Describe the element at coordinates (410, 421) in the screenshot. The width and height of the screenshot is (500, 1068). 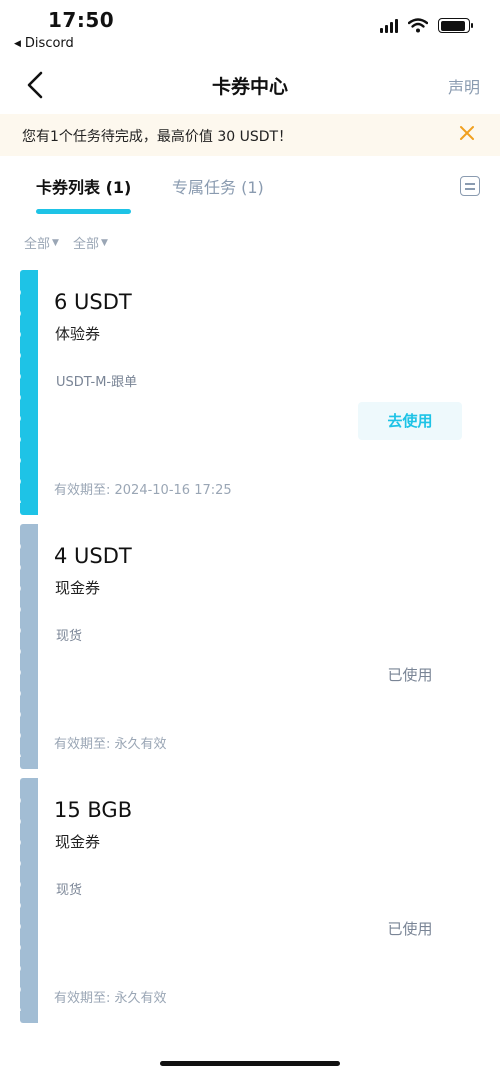
I see `use-coupon-button: 去使用` at that location.